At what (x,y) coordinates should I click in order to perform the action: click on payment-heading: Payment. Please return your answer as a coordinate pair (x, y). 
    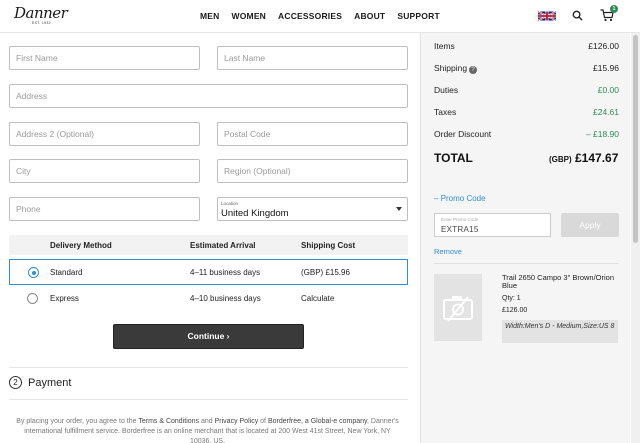
    Looking at the image, I should click on (50, 383).